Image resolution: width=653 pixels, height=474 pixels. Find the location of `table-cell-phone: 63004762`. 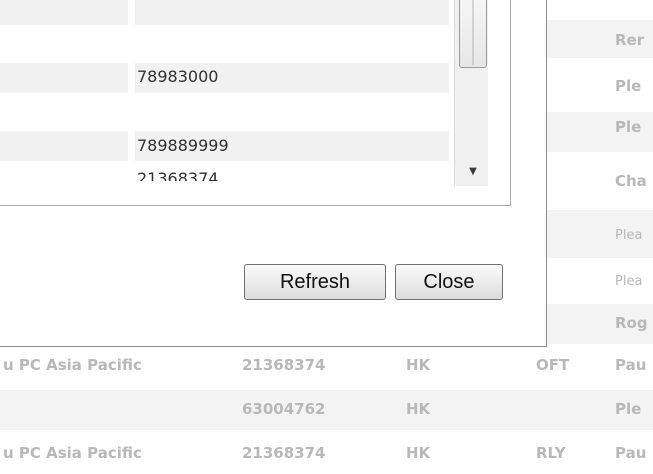

table-cell-phone: 63004762 is located at coordinates (284, 409).